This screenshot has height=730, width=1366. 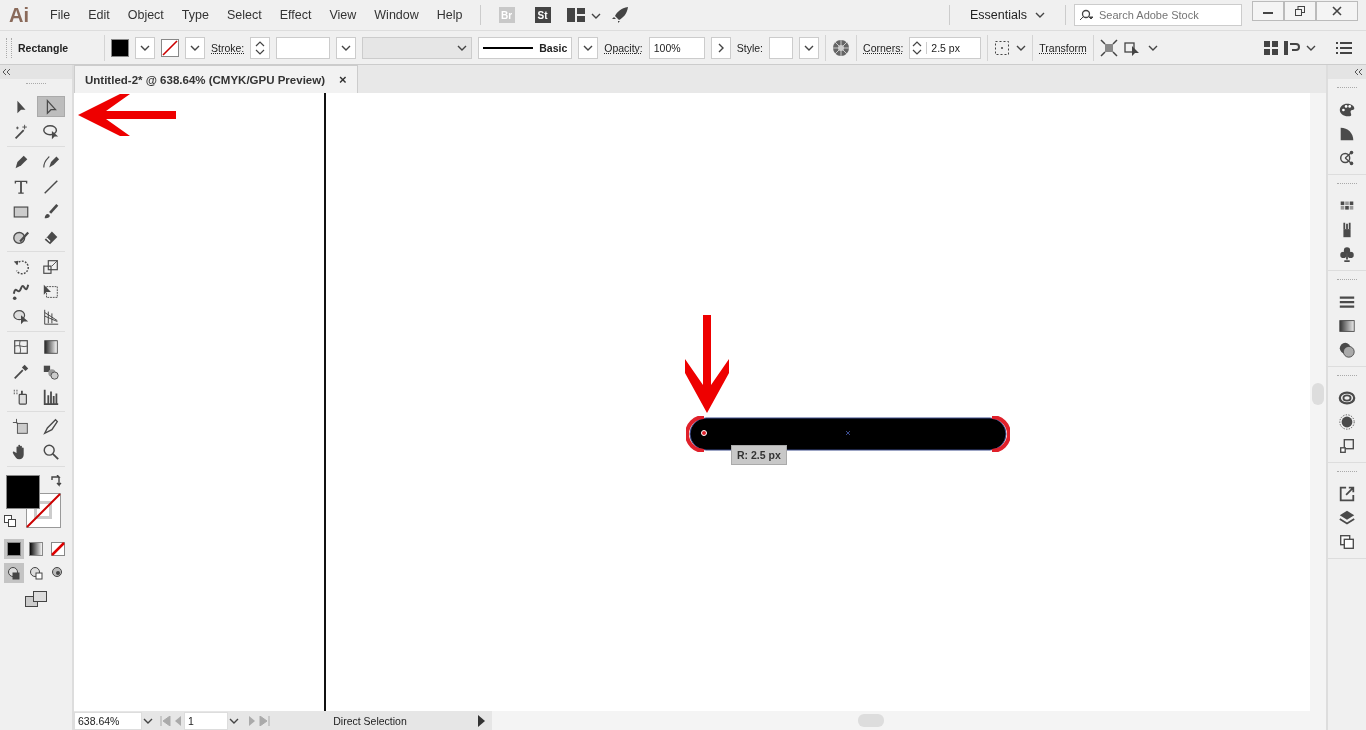 I want to click on stroke-dropdown, so click(x=195, y=47).